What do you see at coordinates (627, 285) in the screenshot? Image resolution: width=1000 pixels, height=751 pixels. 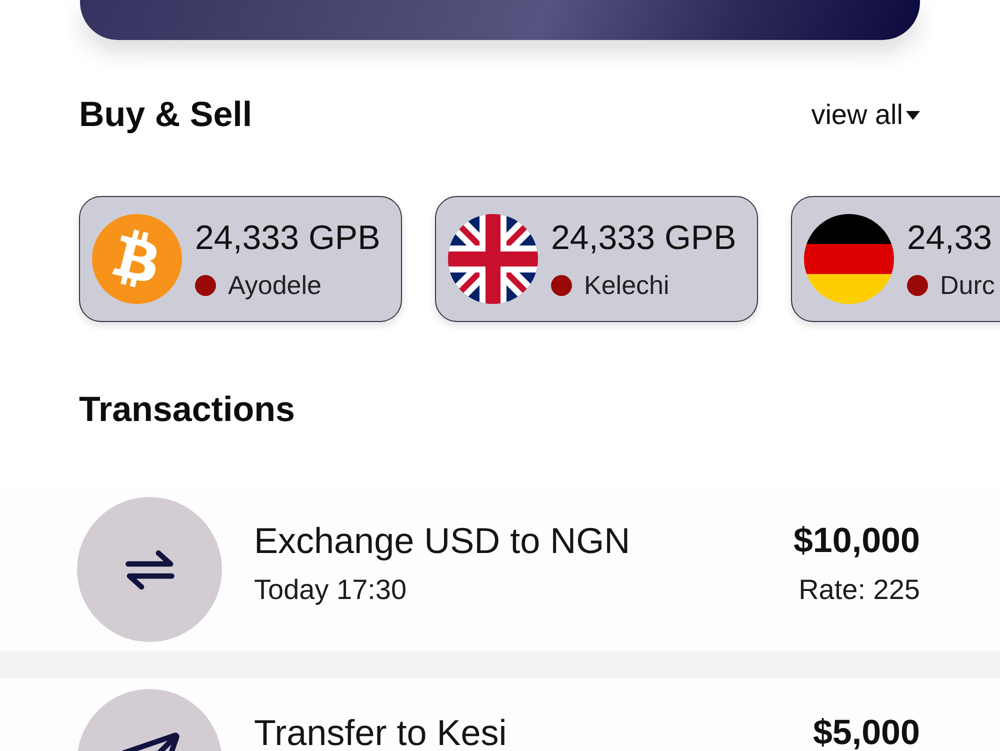 I see `card-holder-name: Kelechi` at bounding box center [627, 285].